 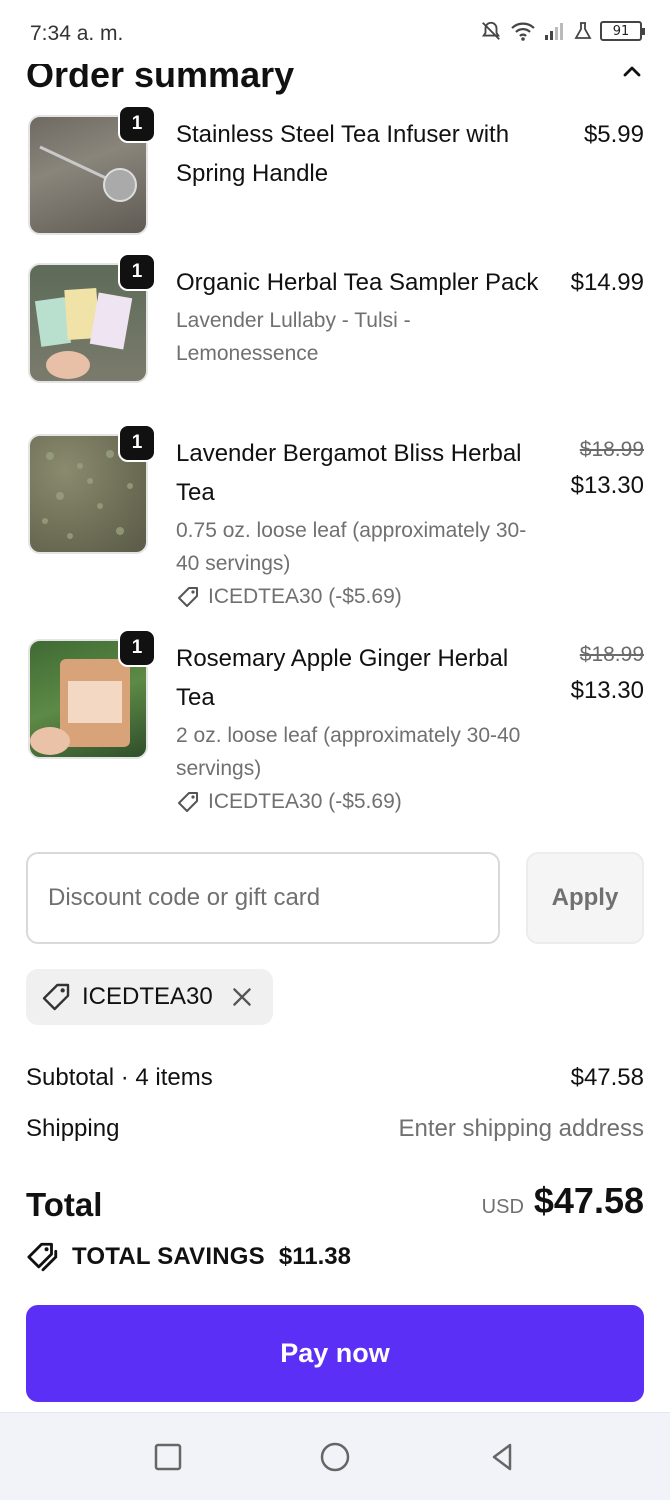 I want to click on item-name: Organic Herbal Tea Sampler Pack, so click(x=357, y=282).